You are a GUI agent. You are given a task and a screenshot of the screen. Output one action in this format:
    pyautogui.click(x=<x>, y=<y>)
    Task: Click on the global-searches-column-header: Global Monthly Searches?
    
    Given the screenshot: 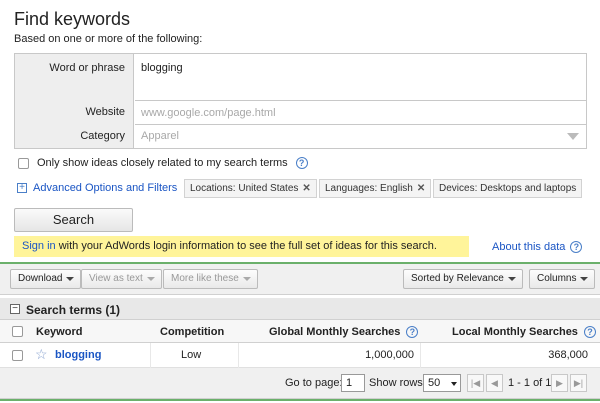 What is the action you would take?
    pyautogui.click(x=344, y=332)
    